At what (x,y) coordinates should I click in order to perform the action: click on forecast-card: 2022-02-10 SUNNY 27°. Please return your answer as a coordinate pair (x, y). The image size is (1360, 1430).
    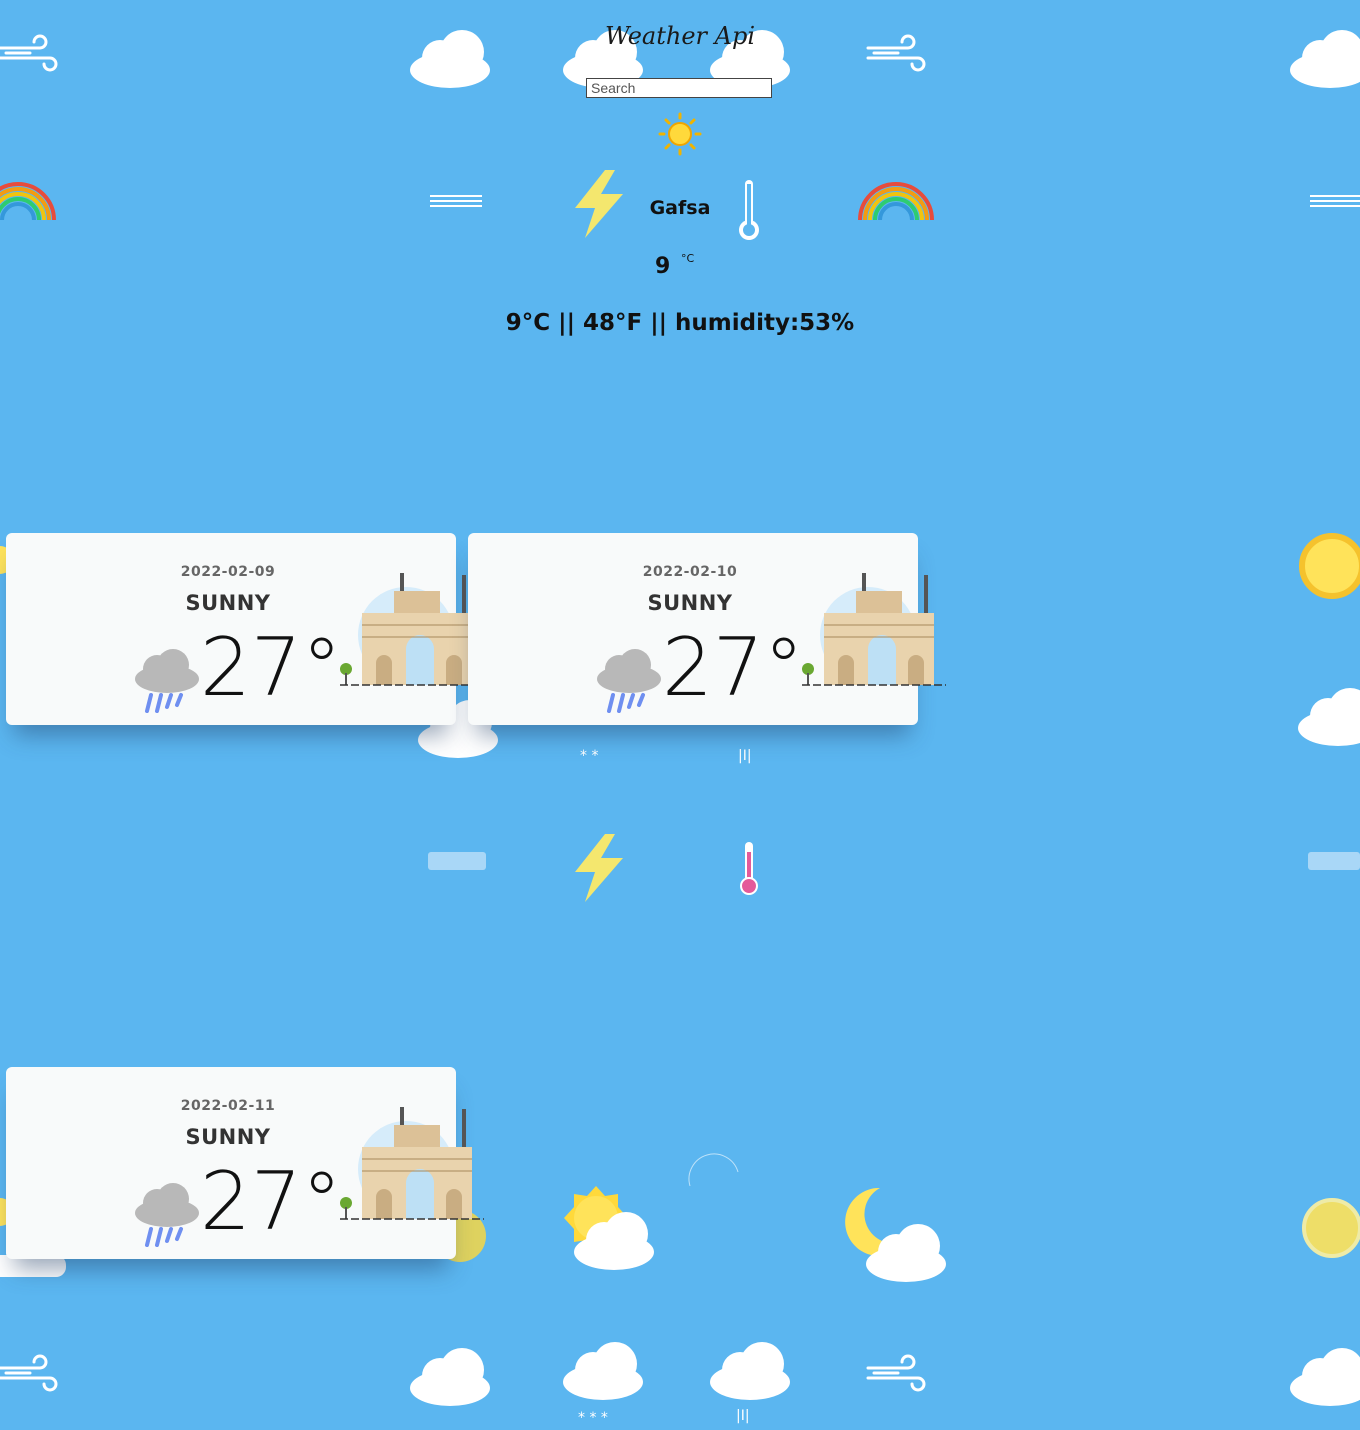
    Looking at the image, I should click on (707, 629).